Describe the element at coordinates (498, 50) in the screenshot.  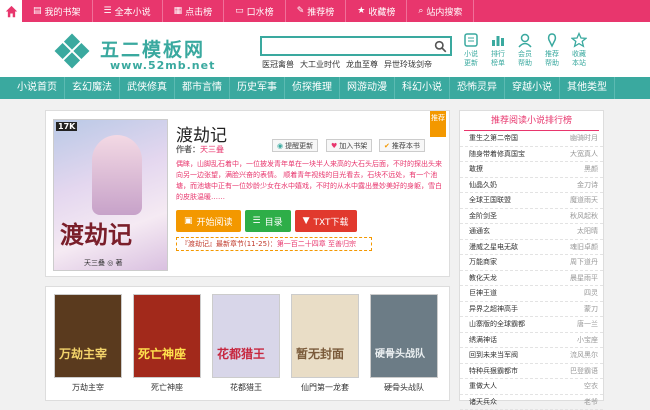
I see `quick-link: 排行榜单` at that location.